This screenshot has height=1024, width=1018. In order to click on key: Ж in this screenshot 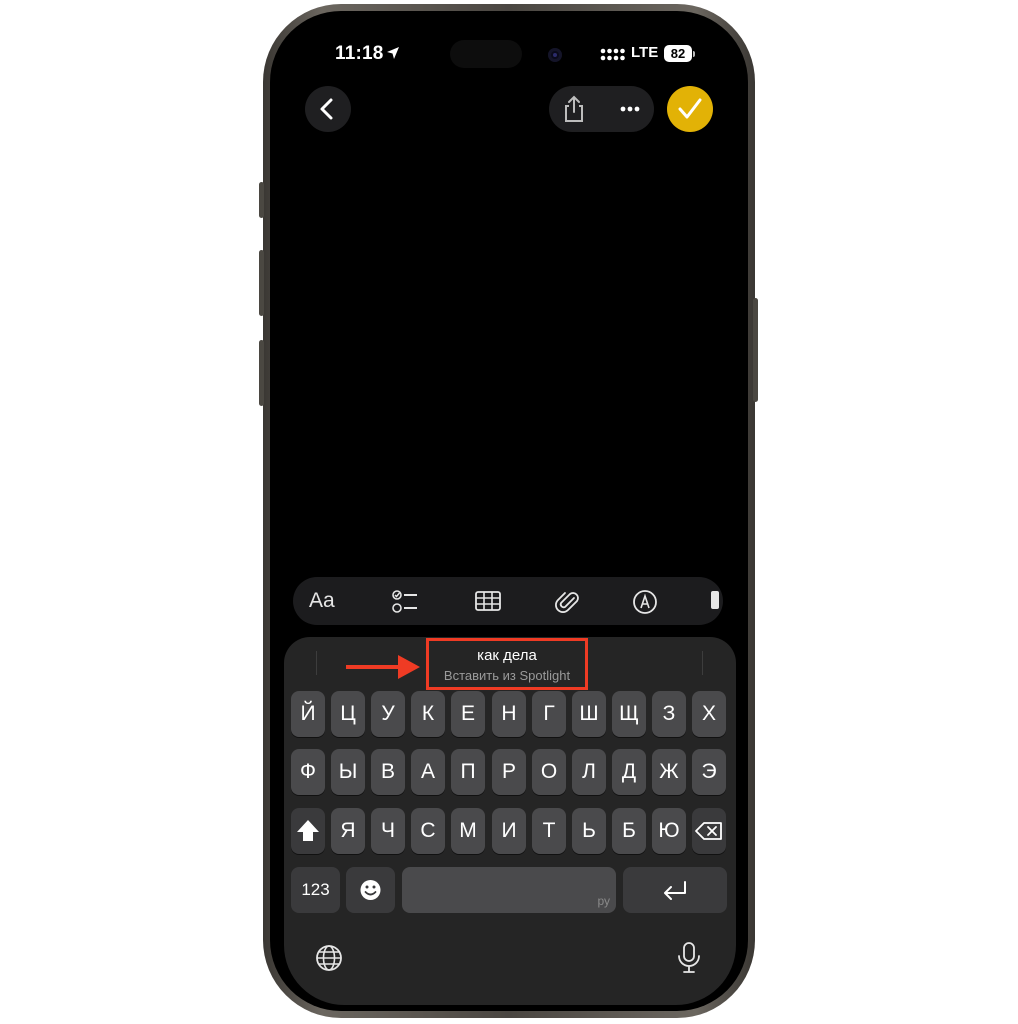, I will do `click(669, 772)`.